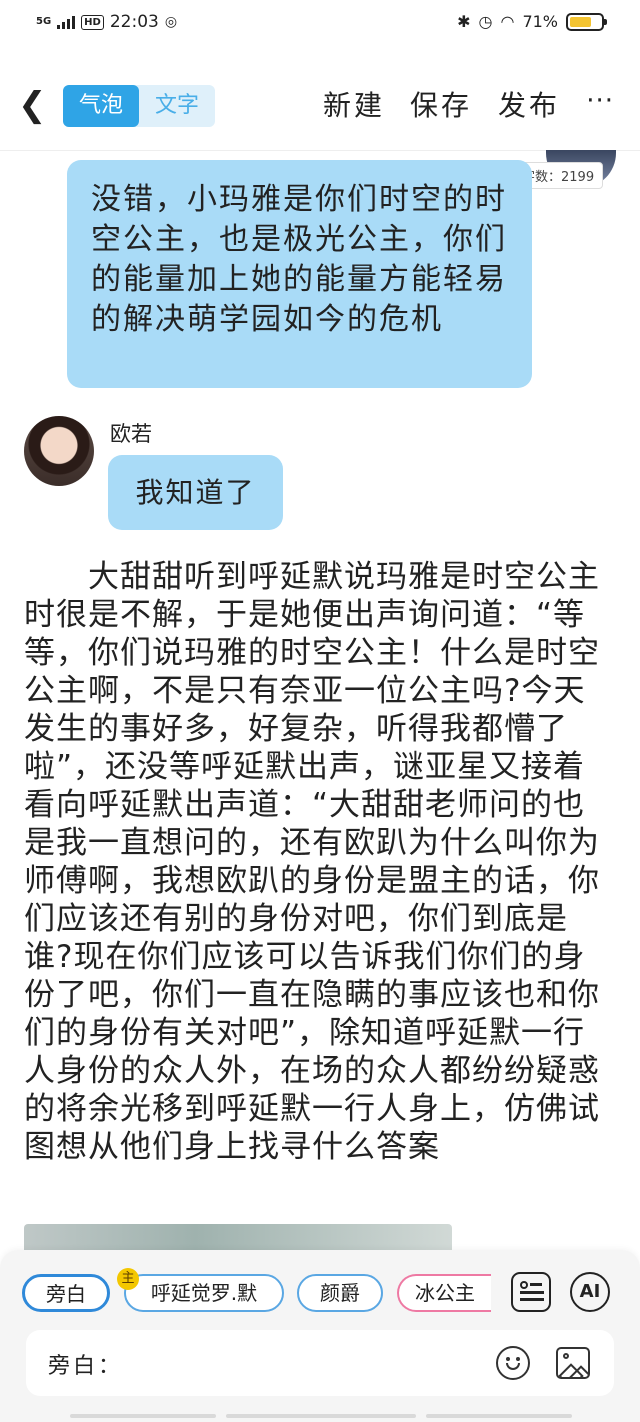 The width and height of the screenshot is (640, 1422). I want to click on hd-icon: HD, so click(92, 22).